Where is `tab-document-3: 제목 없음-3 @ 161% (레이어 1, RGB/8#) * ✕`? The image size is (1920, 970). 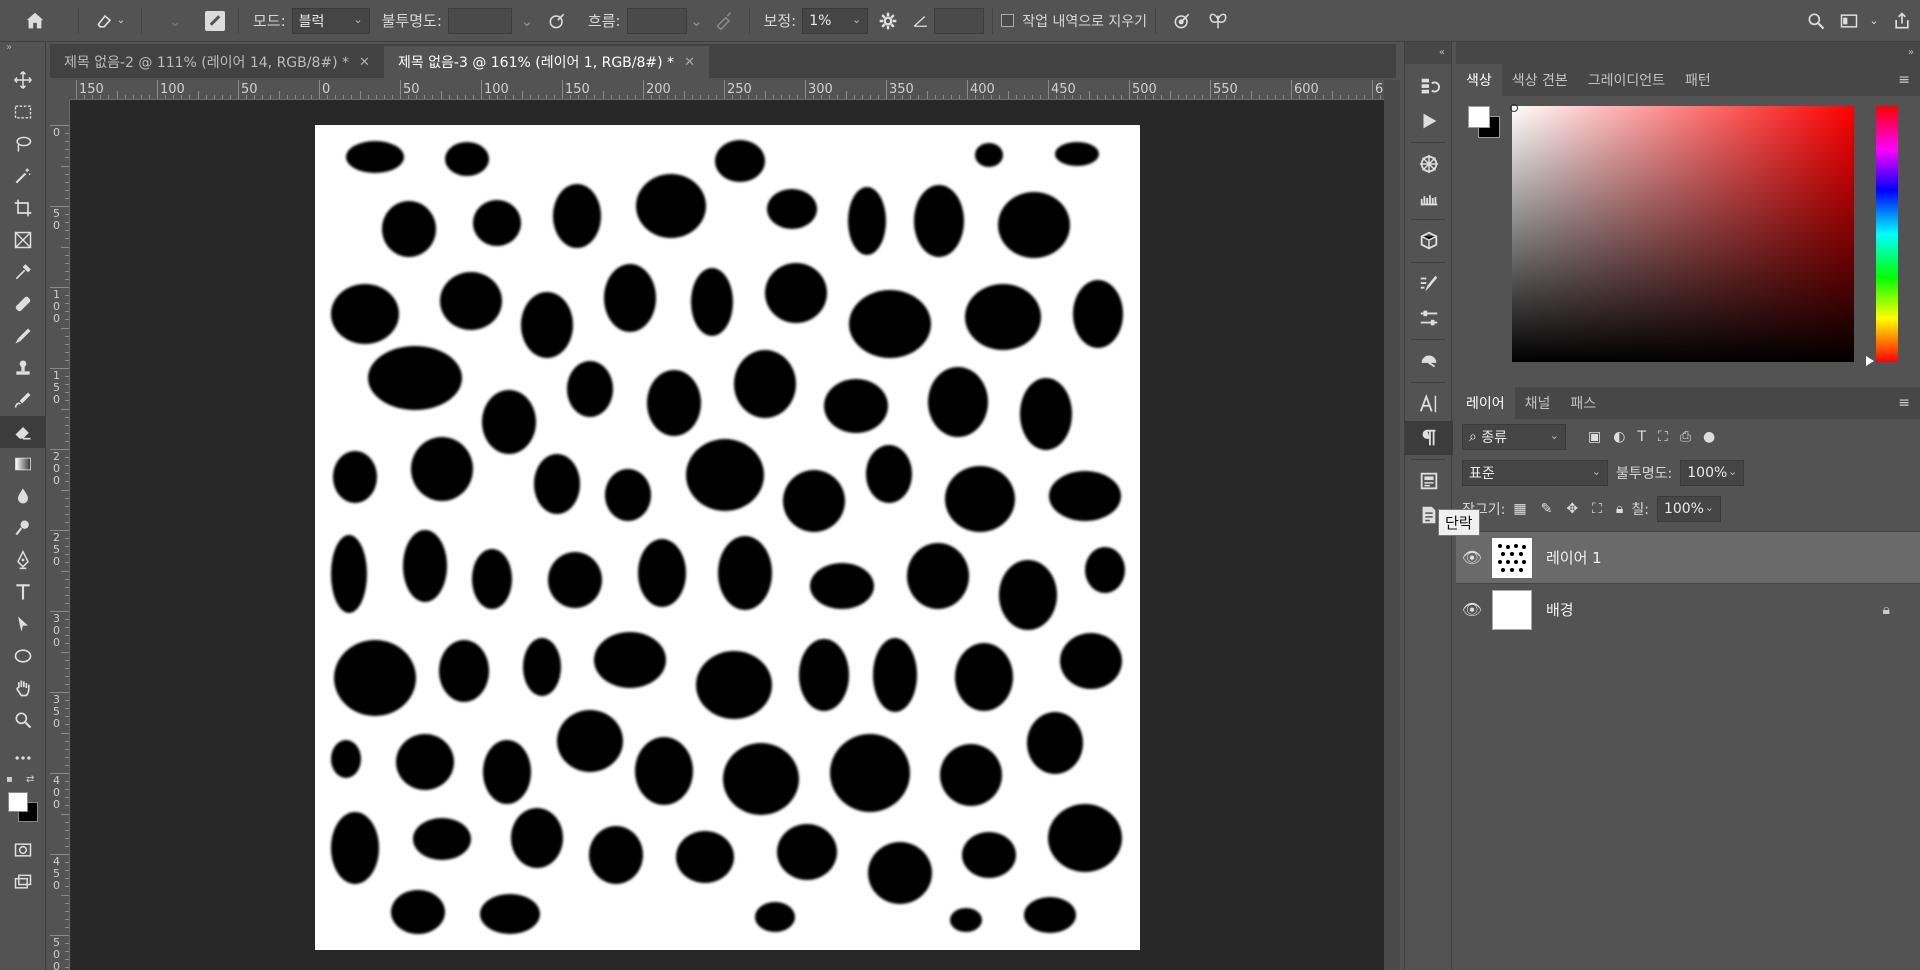
tab-document-3: 제목 없음-3 @ 161% (레이어 1, RGB/8#) * ✕ is located at coordinates (546, 62).